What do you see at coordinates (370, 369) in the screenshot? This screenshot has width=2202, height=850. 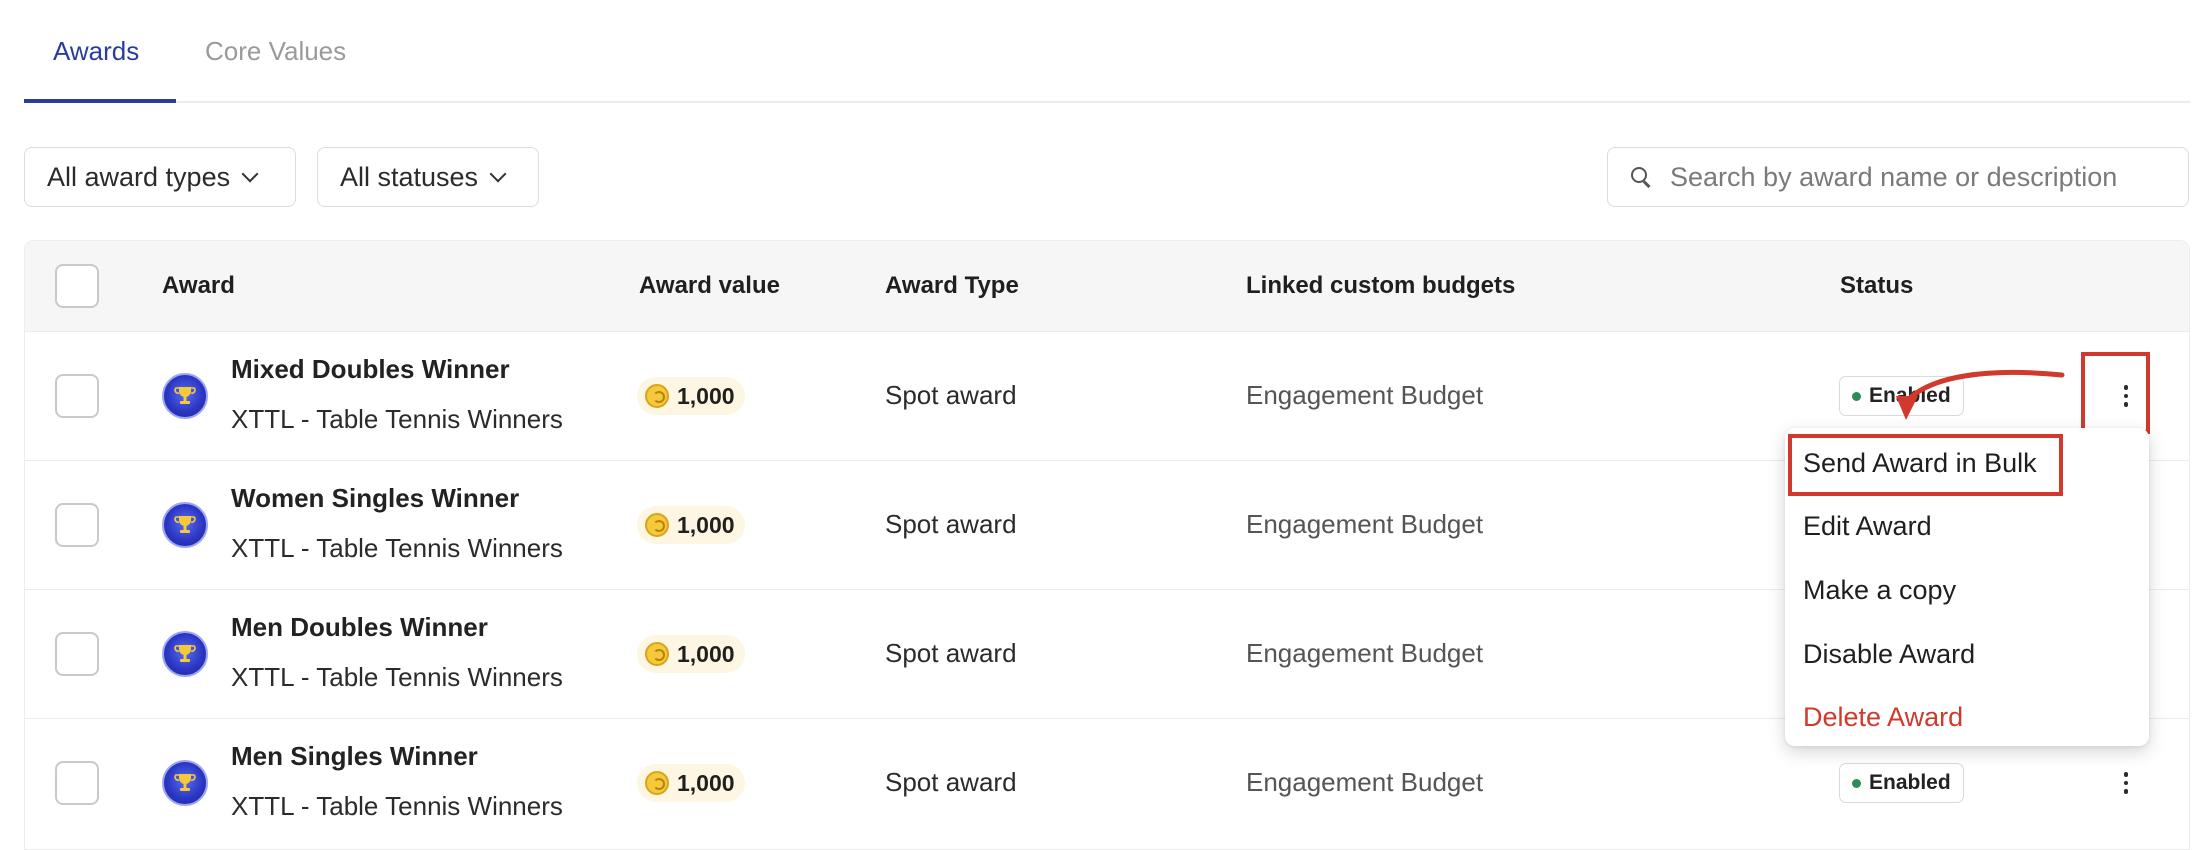 I see `award-name: Mixed Doubles Winner` at bounding box center [370, 369].